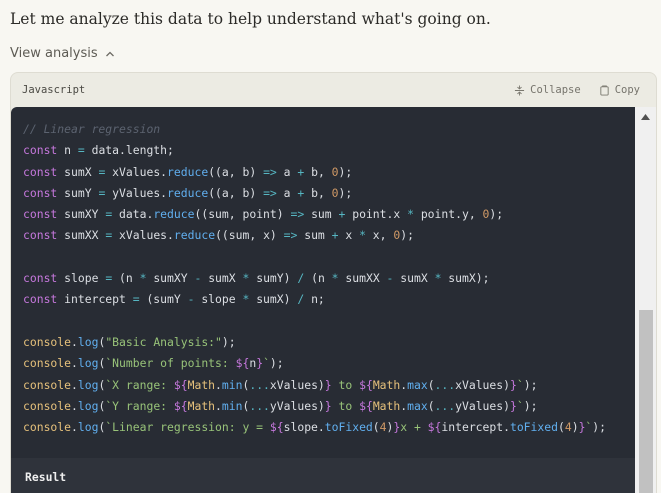  What do you see at coordinates (242, 214) in the screenshot?
I see `code-token: ((sum, point)` at bounding box center [242, 214].